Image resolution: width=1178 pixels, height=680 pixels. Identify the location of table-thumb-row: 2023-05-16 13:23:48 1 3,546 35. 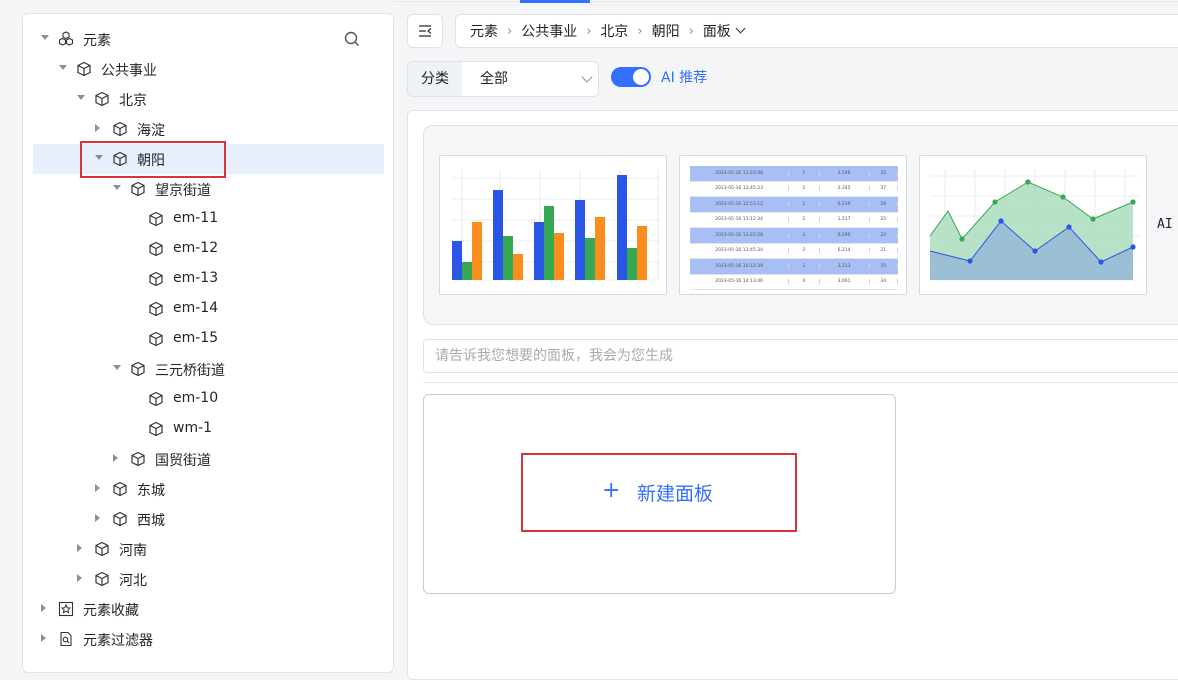
(794, 174).